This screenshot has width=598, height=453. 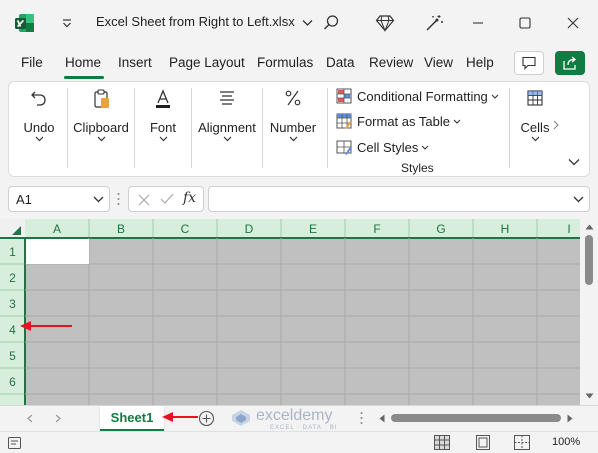 I want to click on accessibility-icon, so click(x=14, y=443).